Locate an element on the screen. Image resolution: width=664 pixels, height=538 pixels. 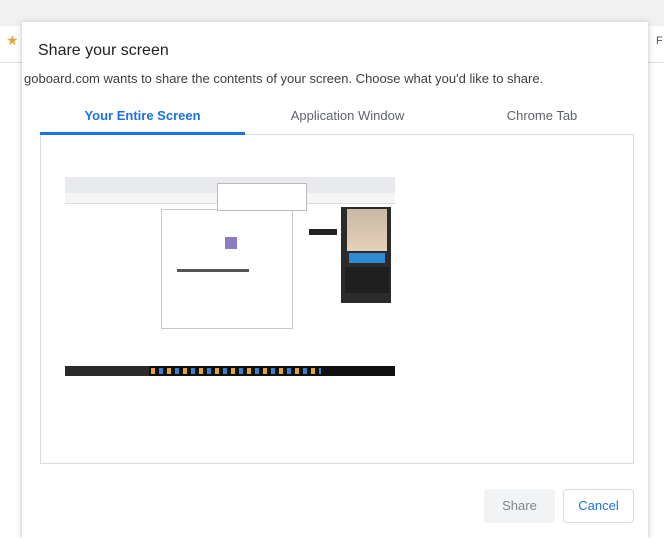
share-button: Share is located at coordinates (519, 506).